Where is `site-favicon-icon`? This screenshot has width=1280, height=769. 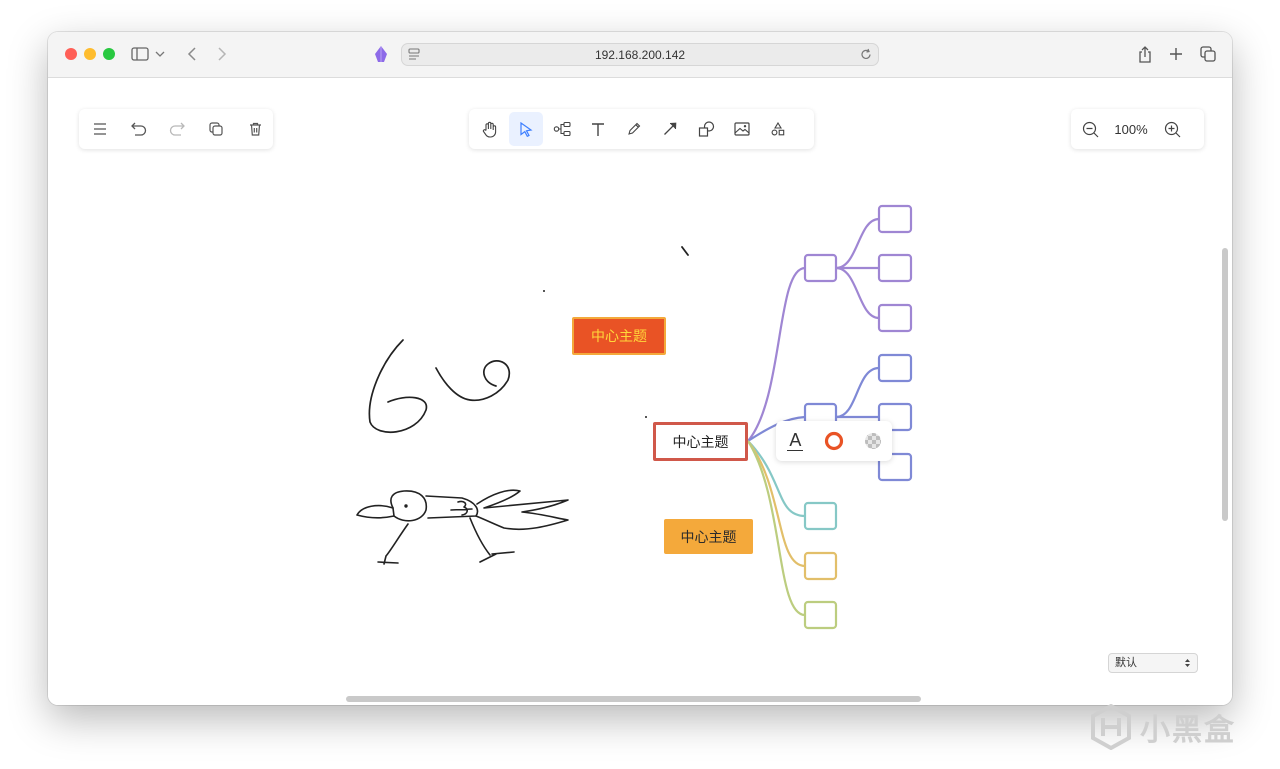
site-favicon-icon is located at coordinates (381, 54).